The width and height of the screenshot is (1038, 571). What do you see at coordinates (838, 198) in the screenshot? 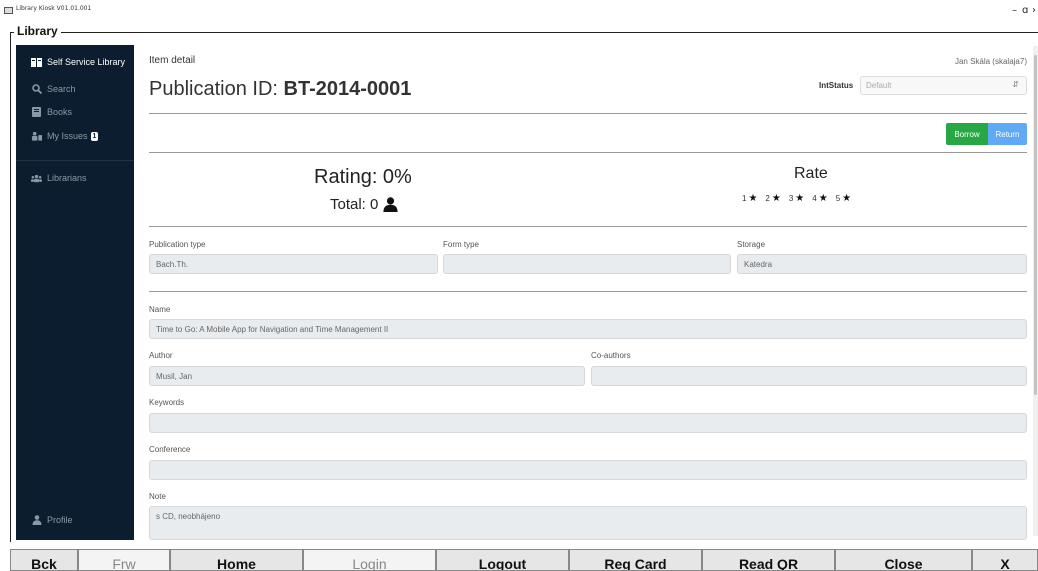
I see `star-number: 5` at bounding box center [838, 198].